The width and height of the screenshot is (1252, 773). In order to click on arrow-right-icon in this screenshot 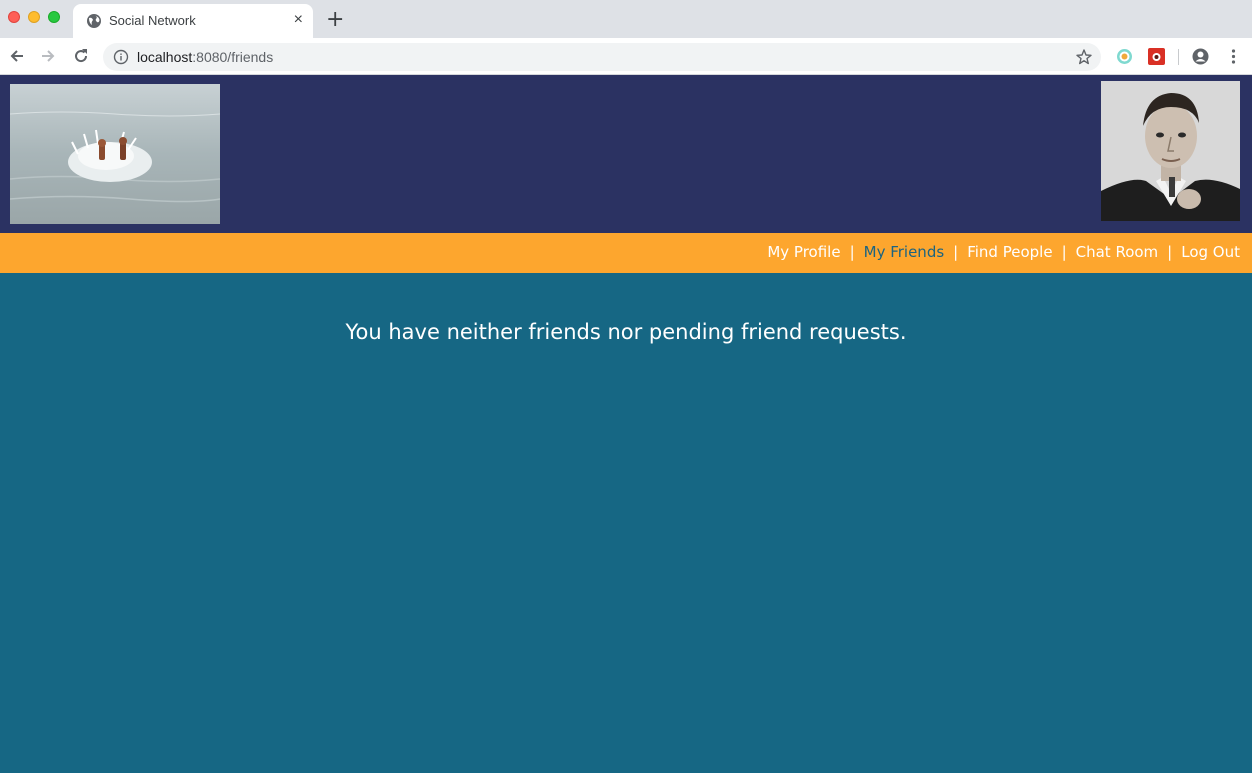, I will do `click(48, 56)`.